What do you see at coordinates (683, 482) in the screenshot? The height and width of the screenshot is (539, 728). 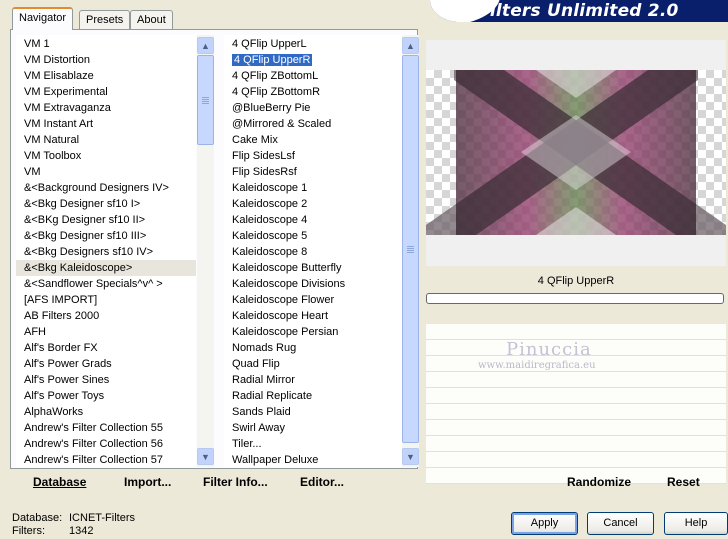 I see `reset-button: Reset` at bounding box center [683, 482].